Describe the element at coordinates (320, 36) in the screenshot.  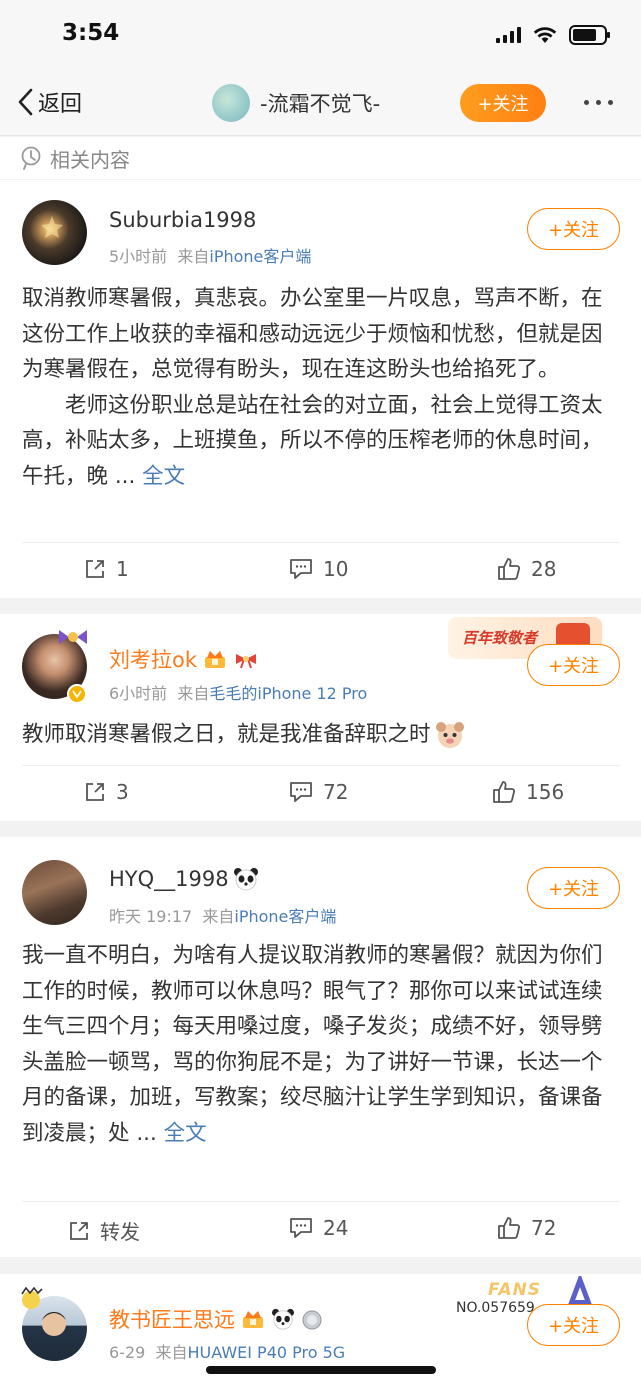
I see `status-bar: 3:54` at that location.